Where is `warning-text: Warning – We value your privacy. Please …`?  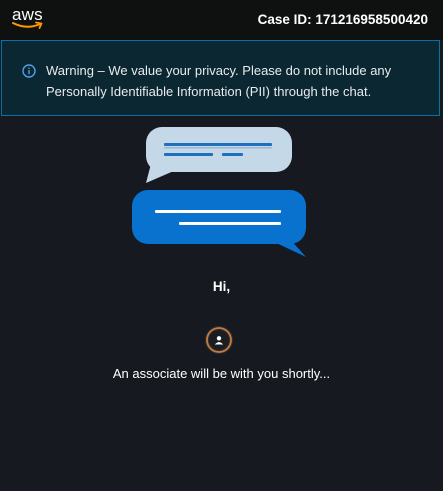
warning-text: Warning – We value your privacy. Please … is located at coordinates (219, 81).